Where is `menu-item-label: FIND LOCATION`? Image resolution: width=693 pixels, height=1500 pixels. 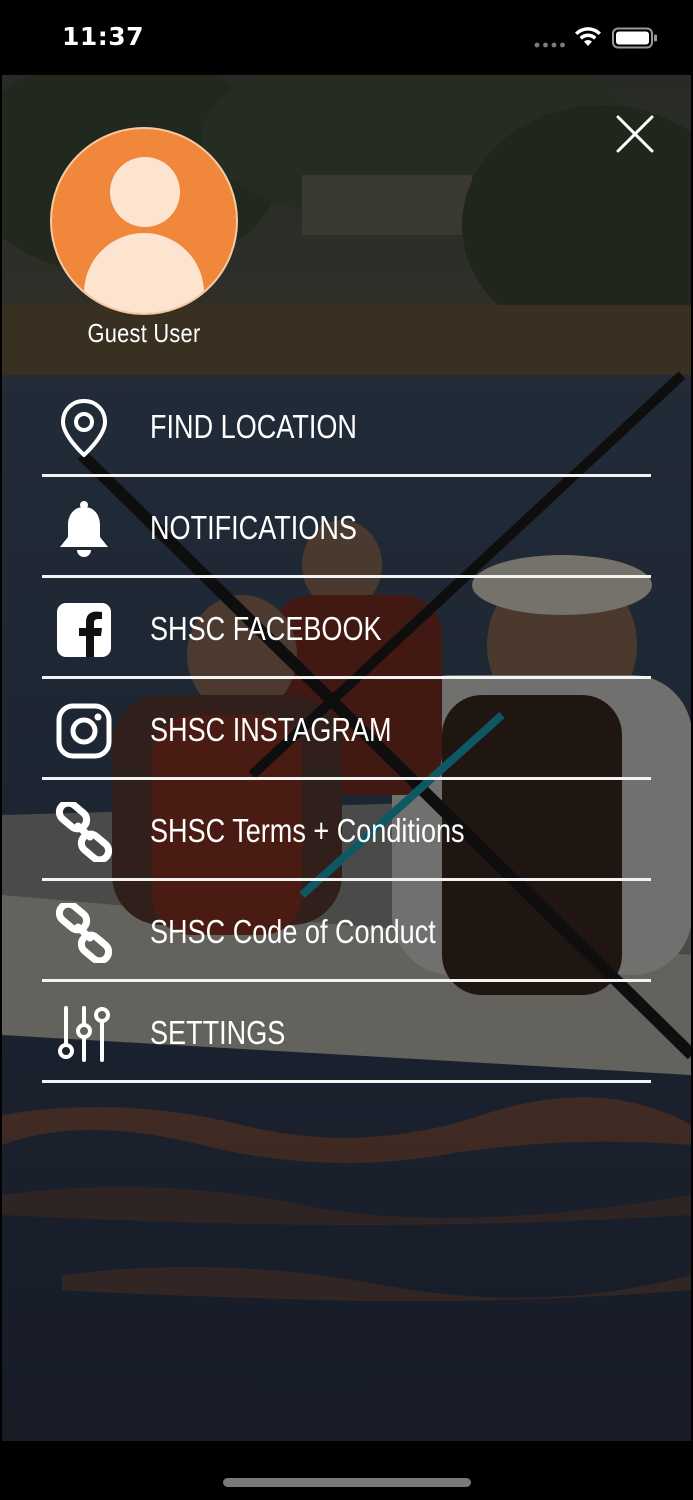 menu-item-label: FIND LOCATION is located at coordinates (253, 426).